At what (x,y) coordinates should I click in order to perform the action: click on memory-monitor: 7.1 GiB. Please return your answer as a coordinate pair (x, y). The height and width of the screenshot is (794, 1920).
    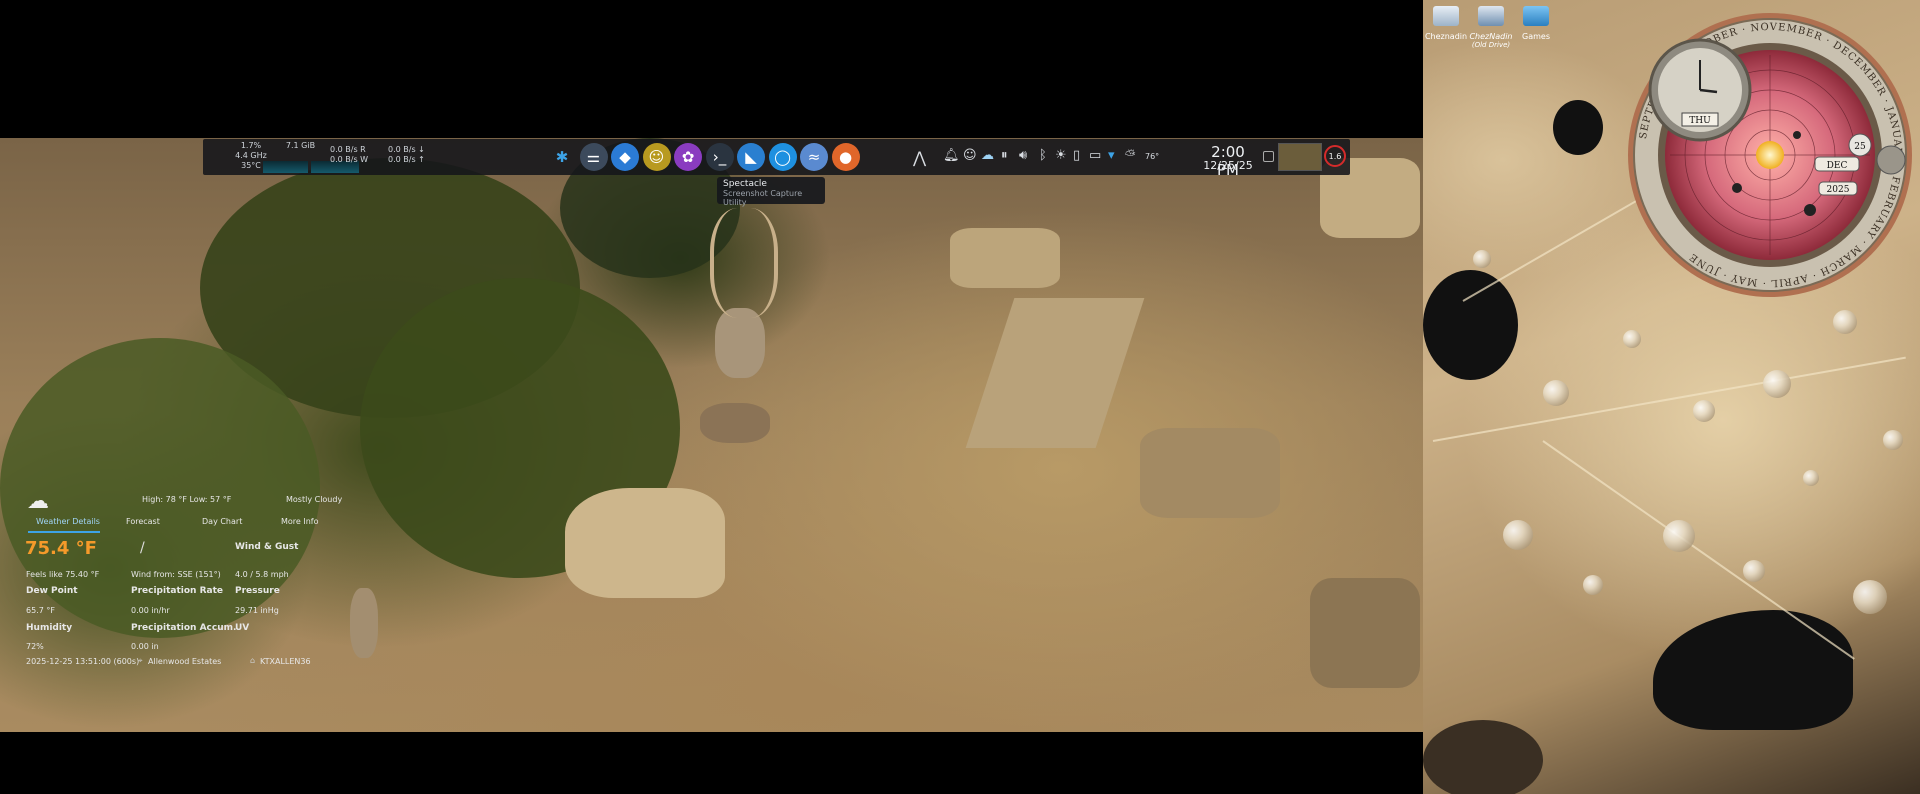
    Looking at the image, I should click on (300, 146).